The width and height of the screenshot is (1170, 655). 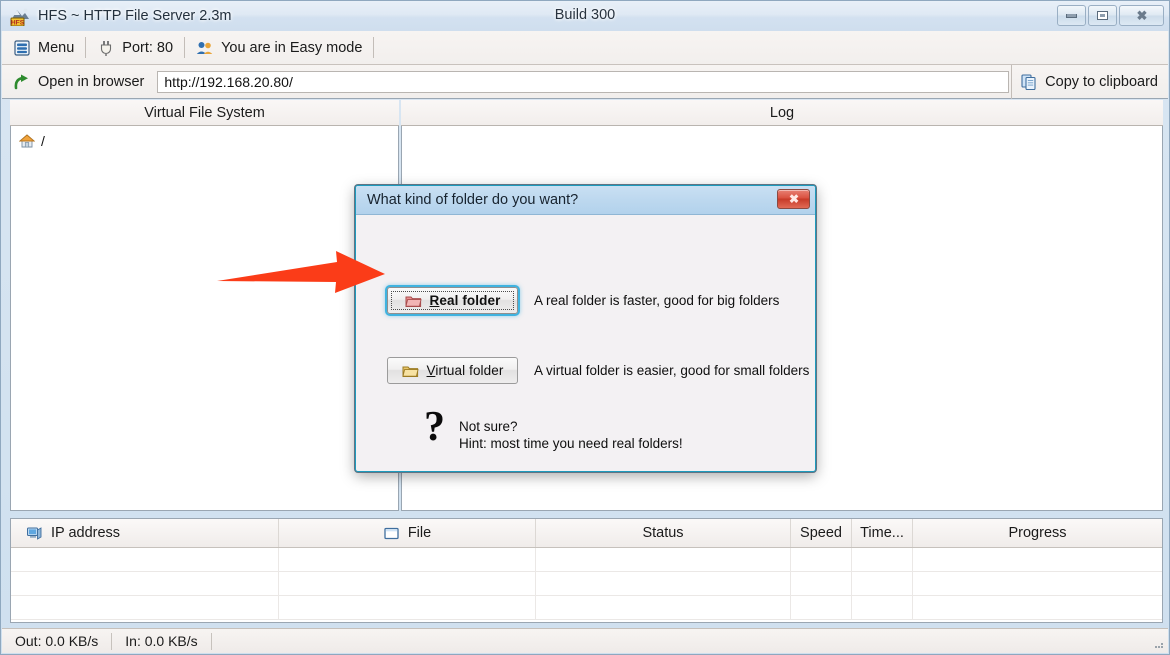 I want to click on restore-icon, so click(x=1102, y=15).